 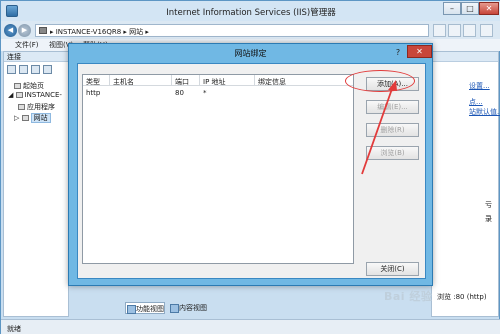 What do you see at coordinates (29, 86) in the screenshot?
I see `tree-item-start-page: 起始页` at bounding box center [29, 86].